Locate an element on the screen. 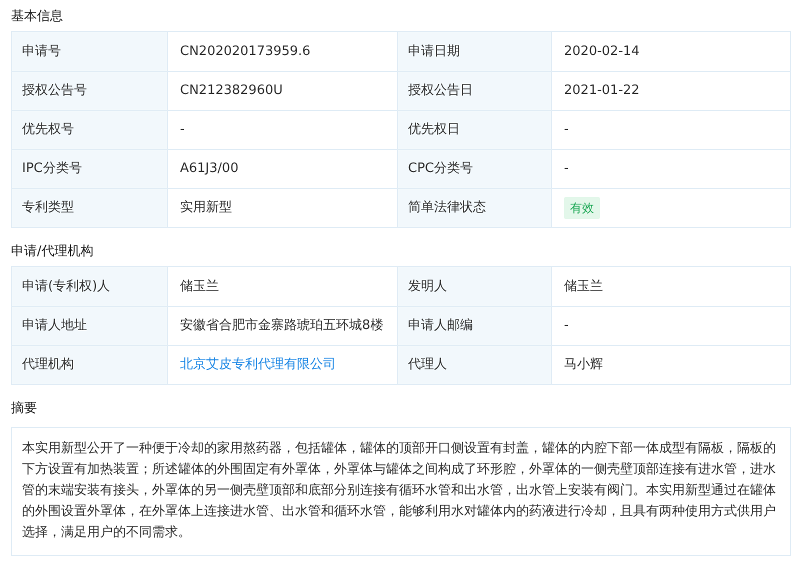 The image size is (802, 585). value-text: 2020-02-14 is located at coordinates (602, 51).